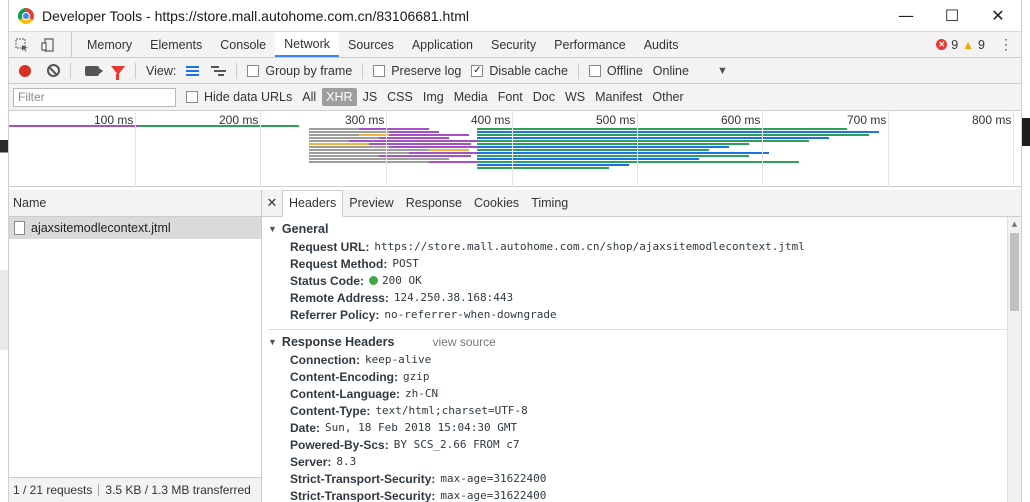 The height and width of the screenshot is (502, 1030). What do you see at coordinates (590, 44) in the screenshot?
I see `tab-performance: Performance` at bounding box center [590, 44].